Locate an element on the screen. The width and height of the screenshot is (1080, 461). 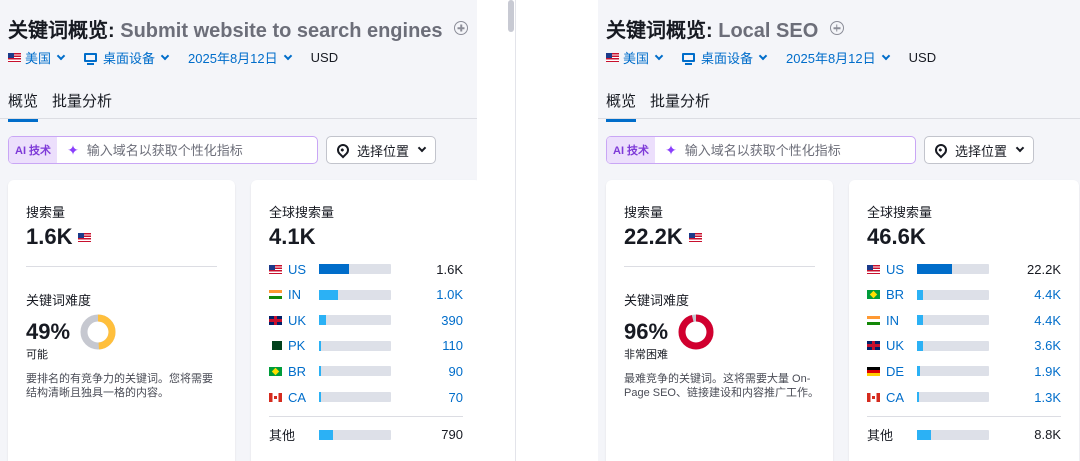
tab-bar: 概览 批量分析 is located at coordinates (60, 106).